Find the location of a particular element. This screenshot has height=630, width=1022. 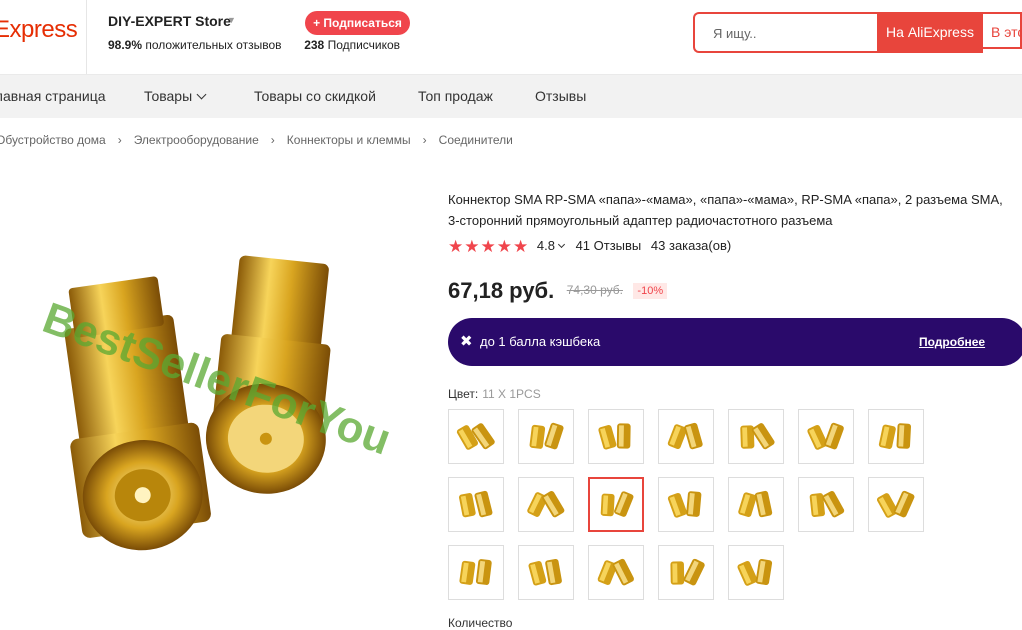

rating-row: ★★★★★ 4.8 41 Отзывы 43 заказа(ов) is located at coordinates (589, 247).